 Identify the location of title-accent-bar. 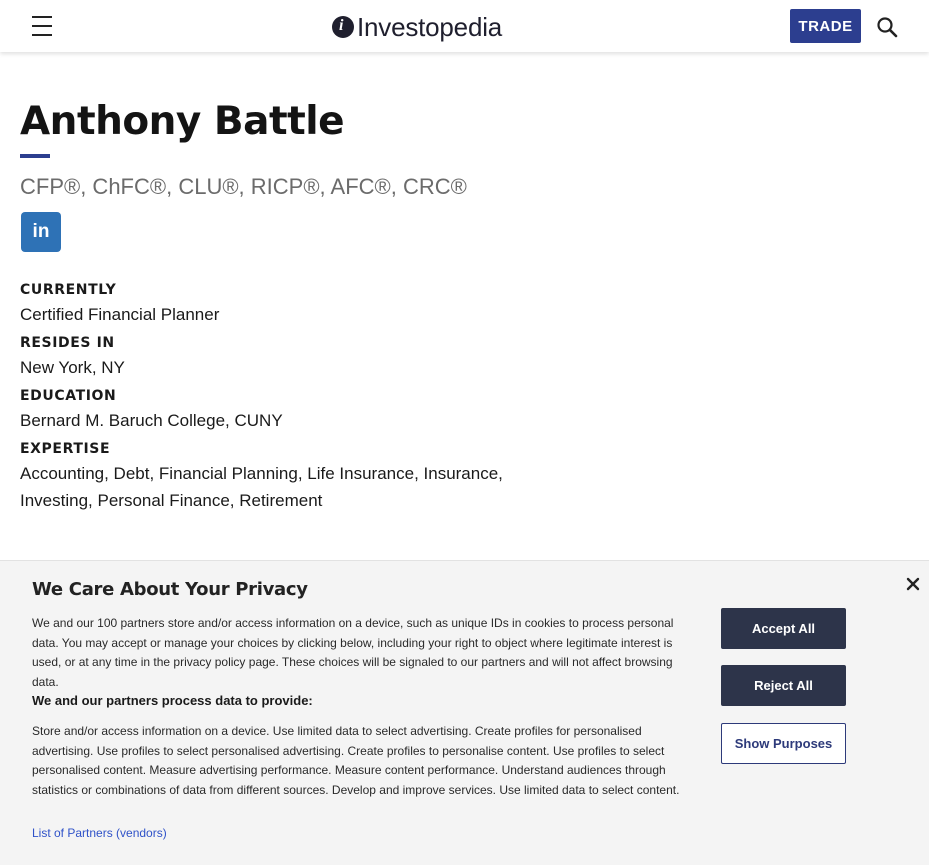
(35, 156).